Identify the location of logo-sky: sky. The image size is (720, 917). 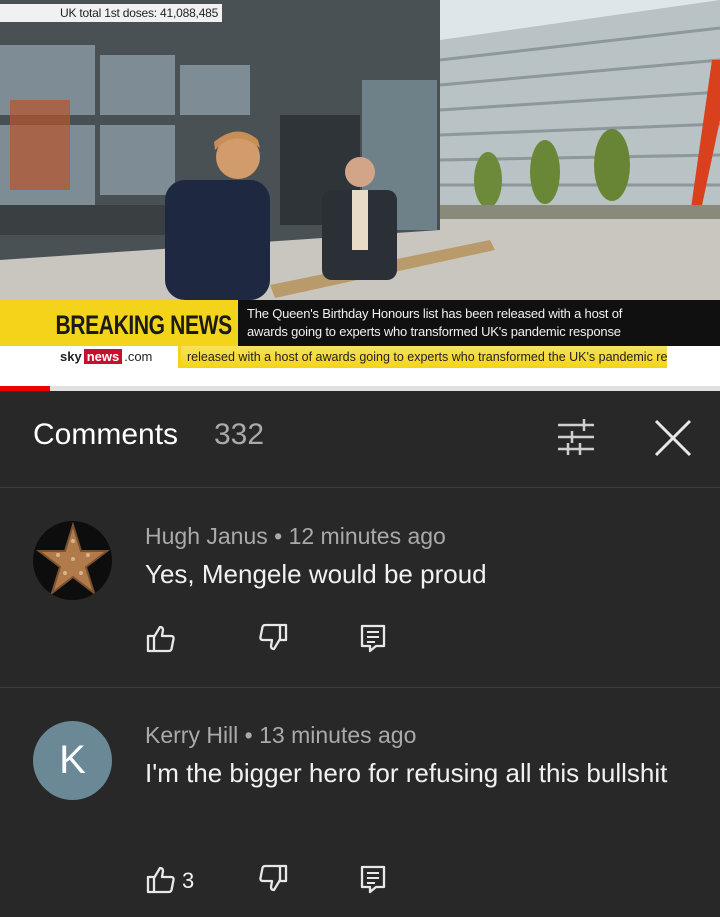
(71, 356).